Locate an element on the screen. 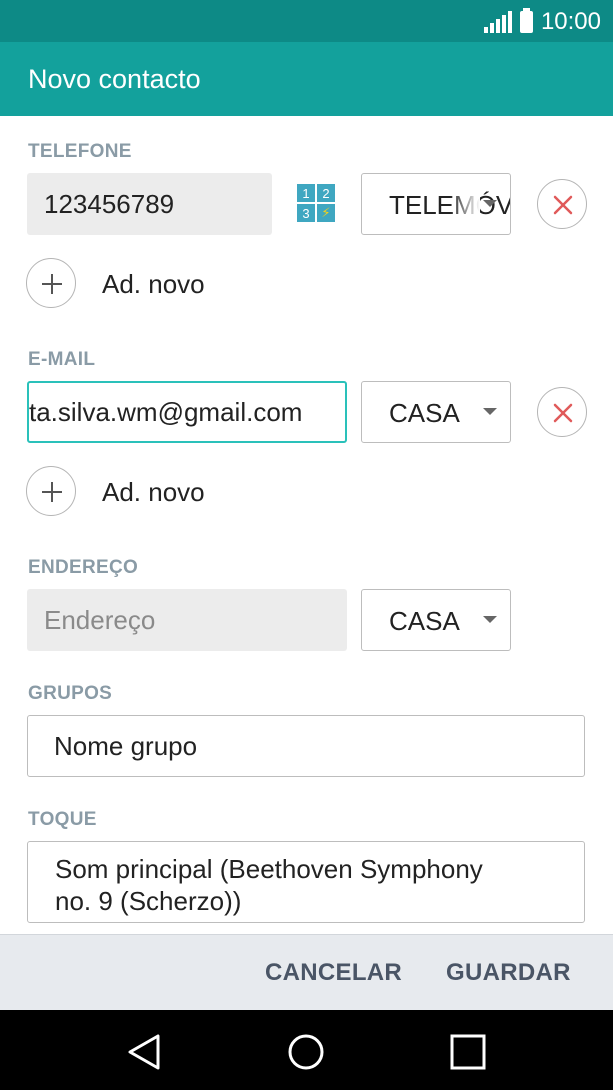  action-bar: CANCELAR GUARDAR is located at coordinates (306, 972).